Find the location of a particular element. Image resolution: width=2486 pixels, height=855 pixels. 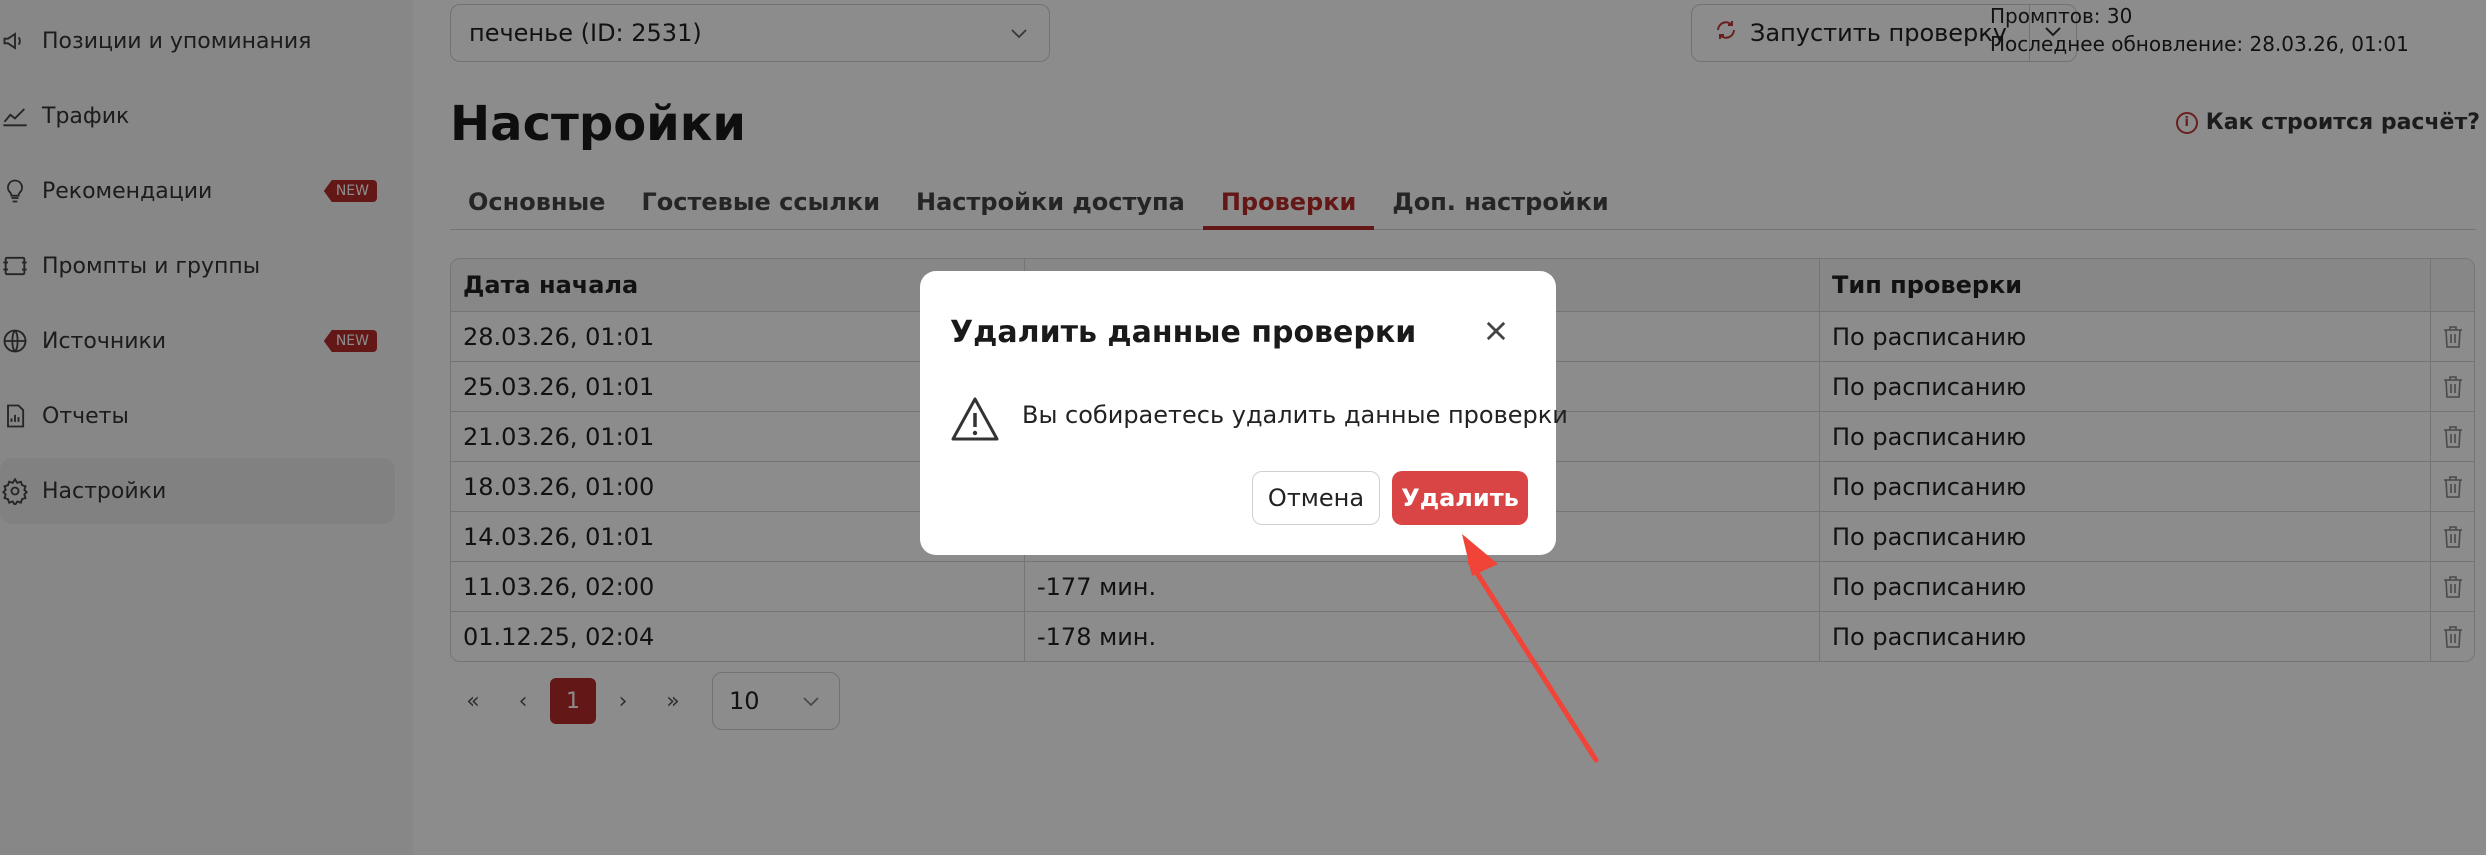

annotation-arrow-icon is located at coordinates (1530, 648).